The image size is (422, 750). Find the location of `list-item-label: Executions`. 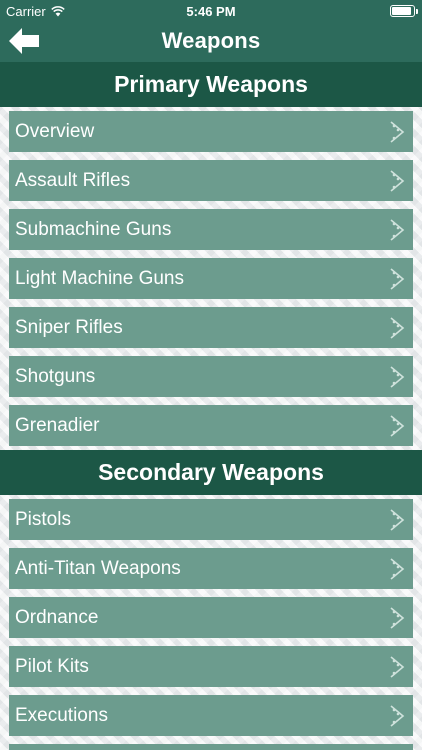

list-item-label: Executions is located at coordinates (61, 715).